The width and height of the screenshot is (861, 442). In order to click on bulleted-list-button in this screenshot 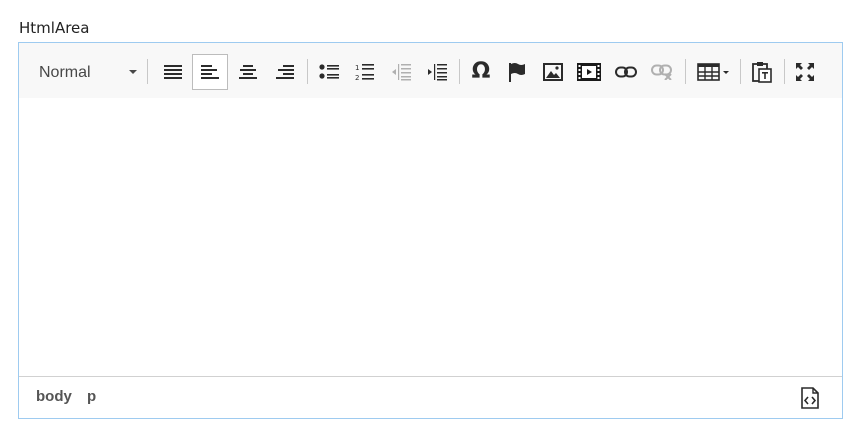, I will do `click(329, 72)`.